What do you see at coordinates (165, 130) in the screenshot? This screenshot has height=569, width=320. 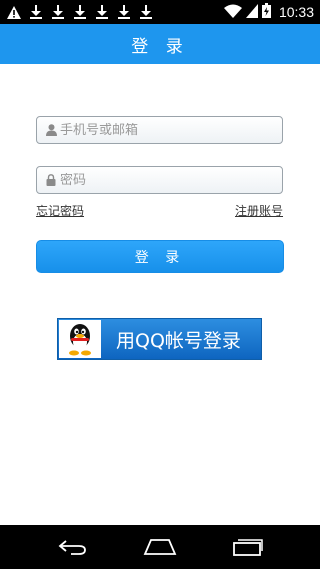 I see `account-input` at bounding box center [165, 130].